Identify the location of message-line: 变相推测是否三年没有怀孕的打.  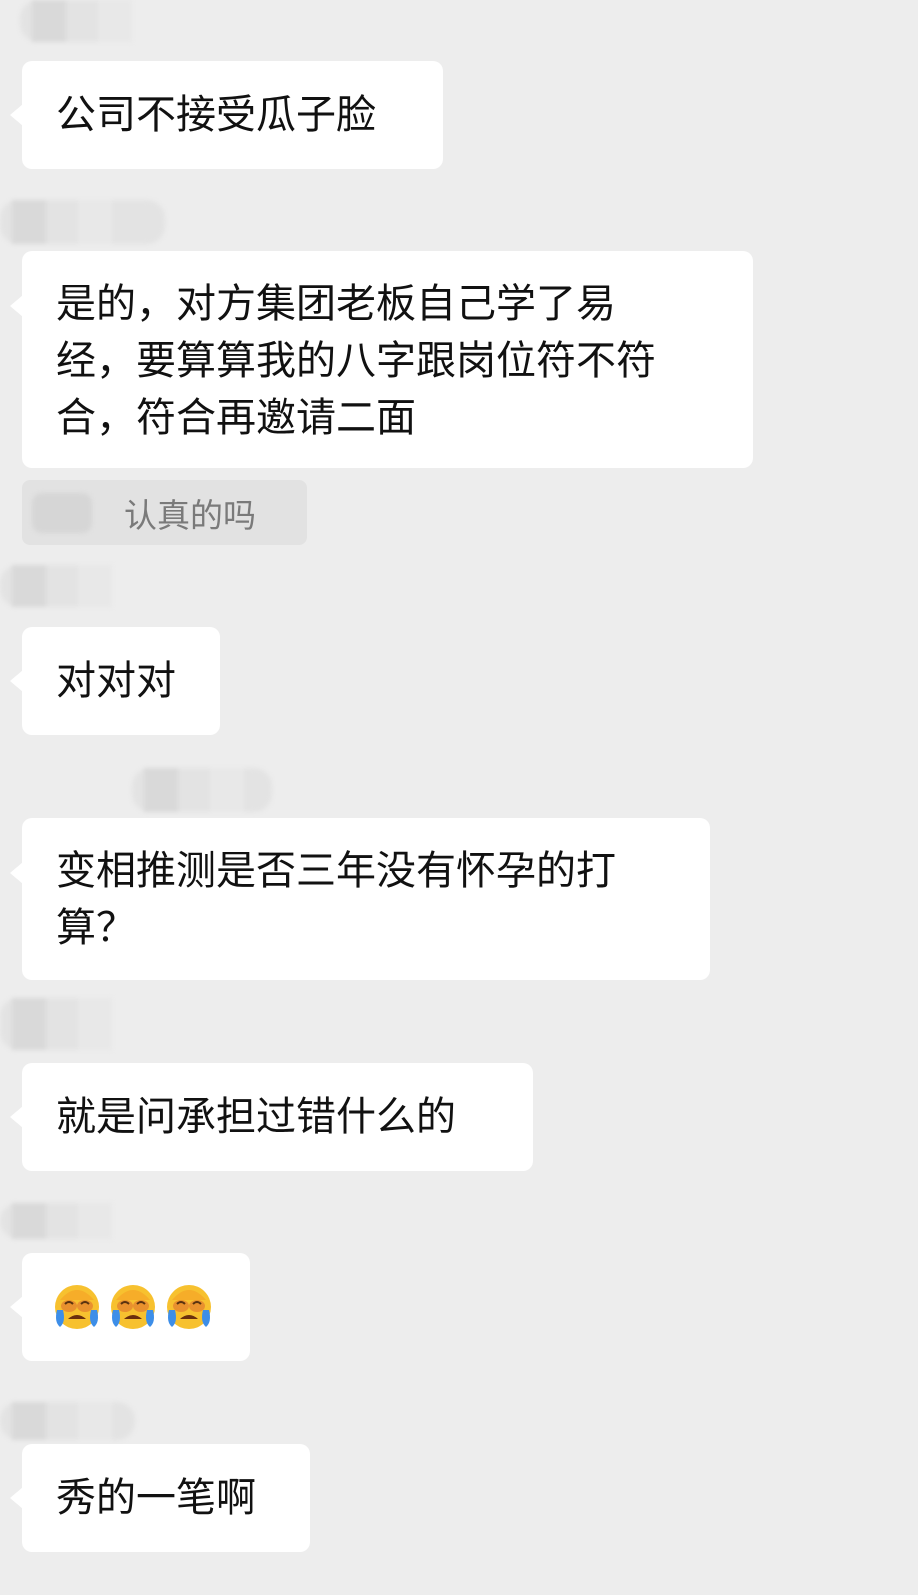
(336, 871).